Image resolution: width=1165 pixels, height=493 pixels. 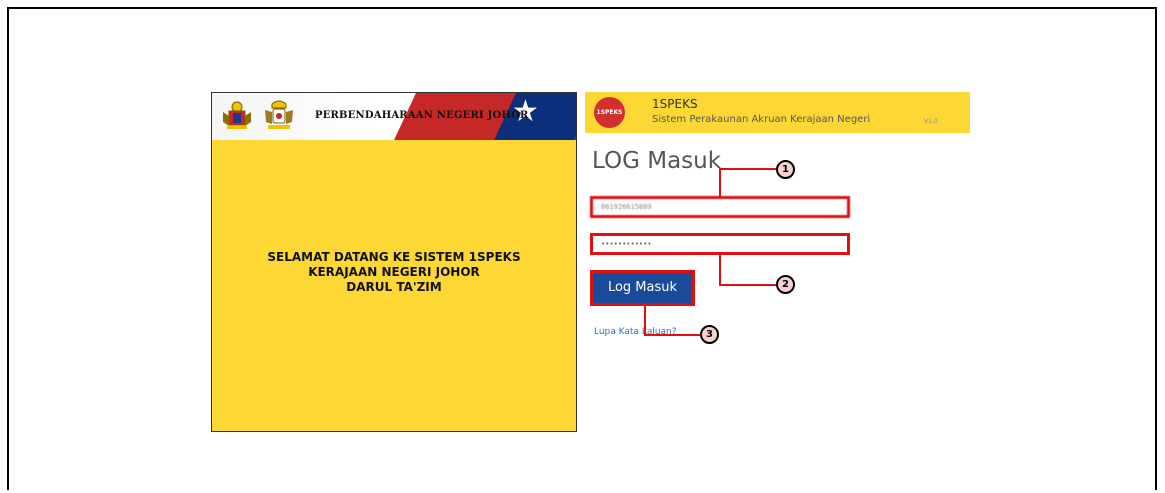 I want to click on welcome-line: DARUL TA'ZIM, so click(x=394, y=287).